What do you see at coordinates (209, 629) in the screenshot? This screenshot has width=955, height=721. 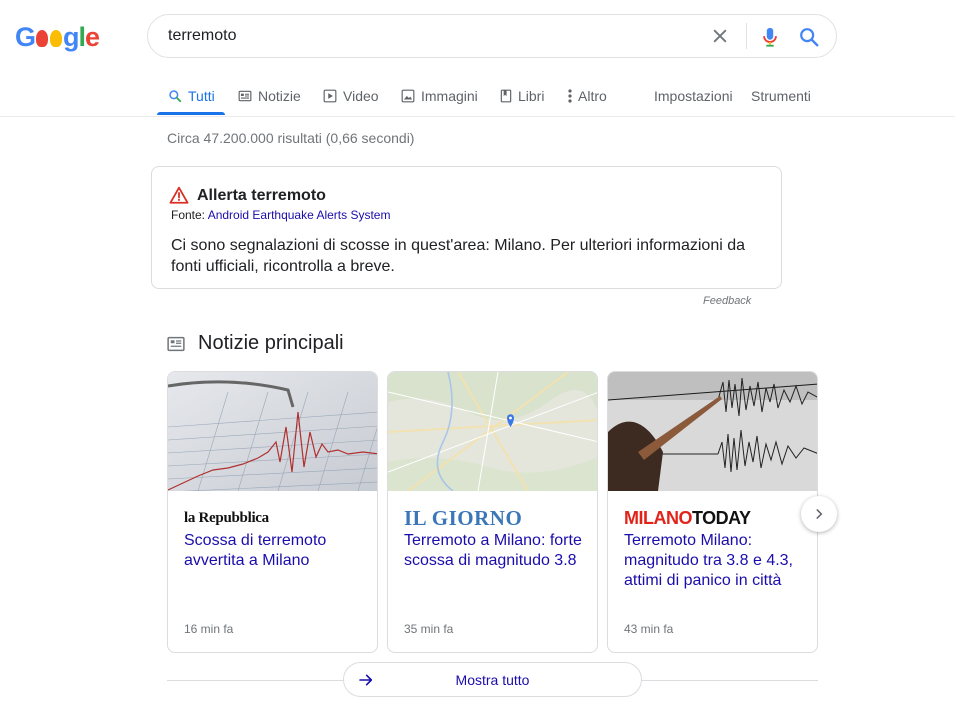 I see `news-time: 16 min fa` at bounding box center [209, 629].